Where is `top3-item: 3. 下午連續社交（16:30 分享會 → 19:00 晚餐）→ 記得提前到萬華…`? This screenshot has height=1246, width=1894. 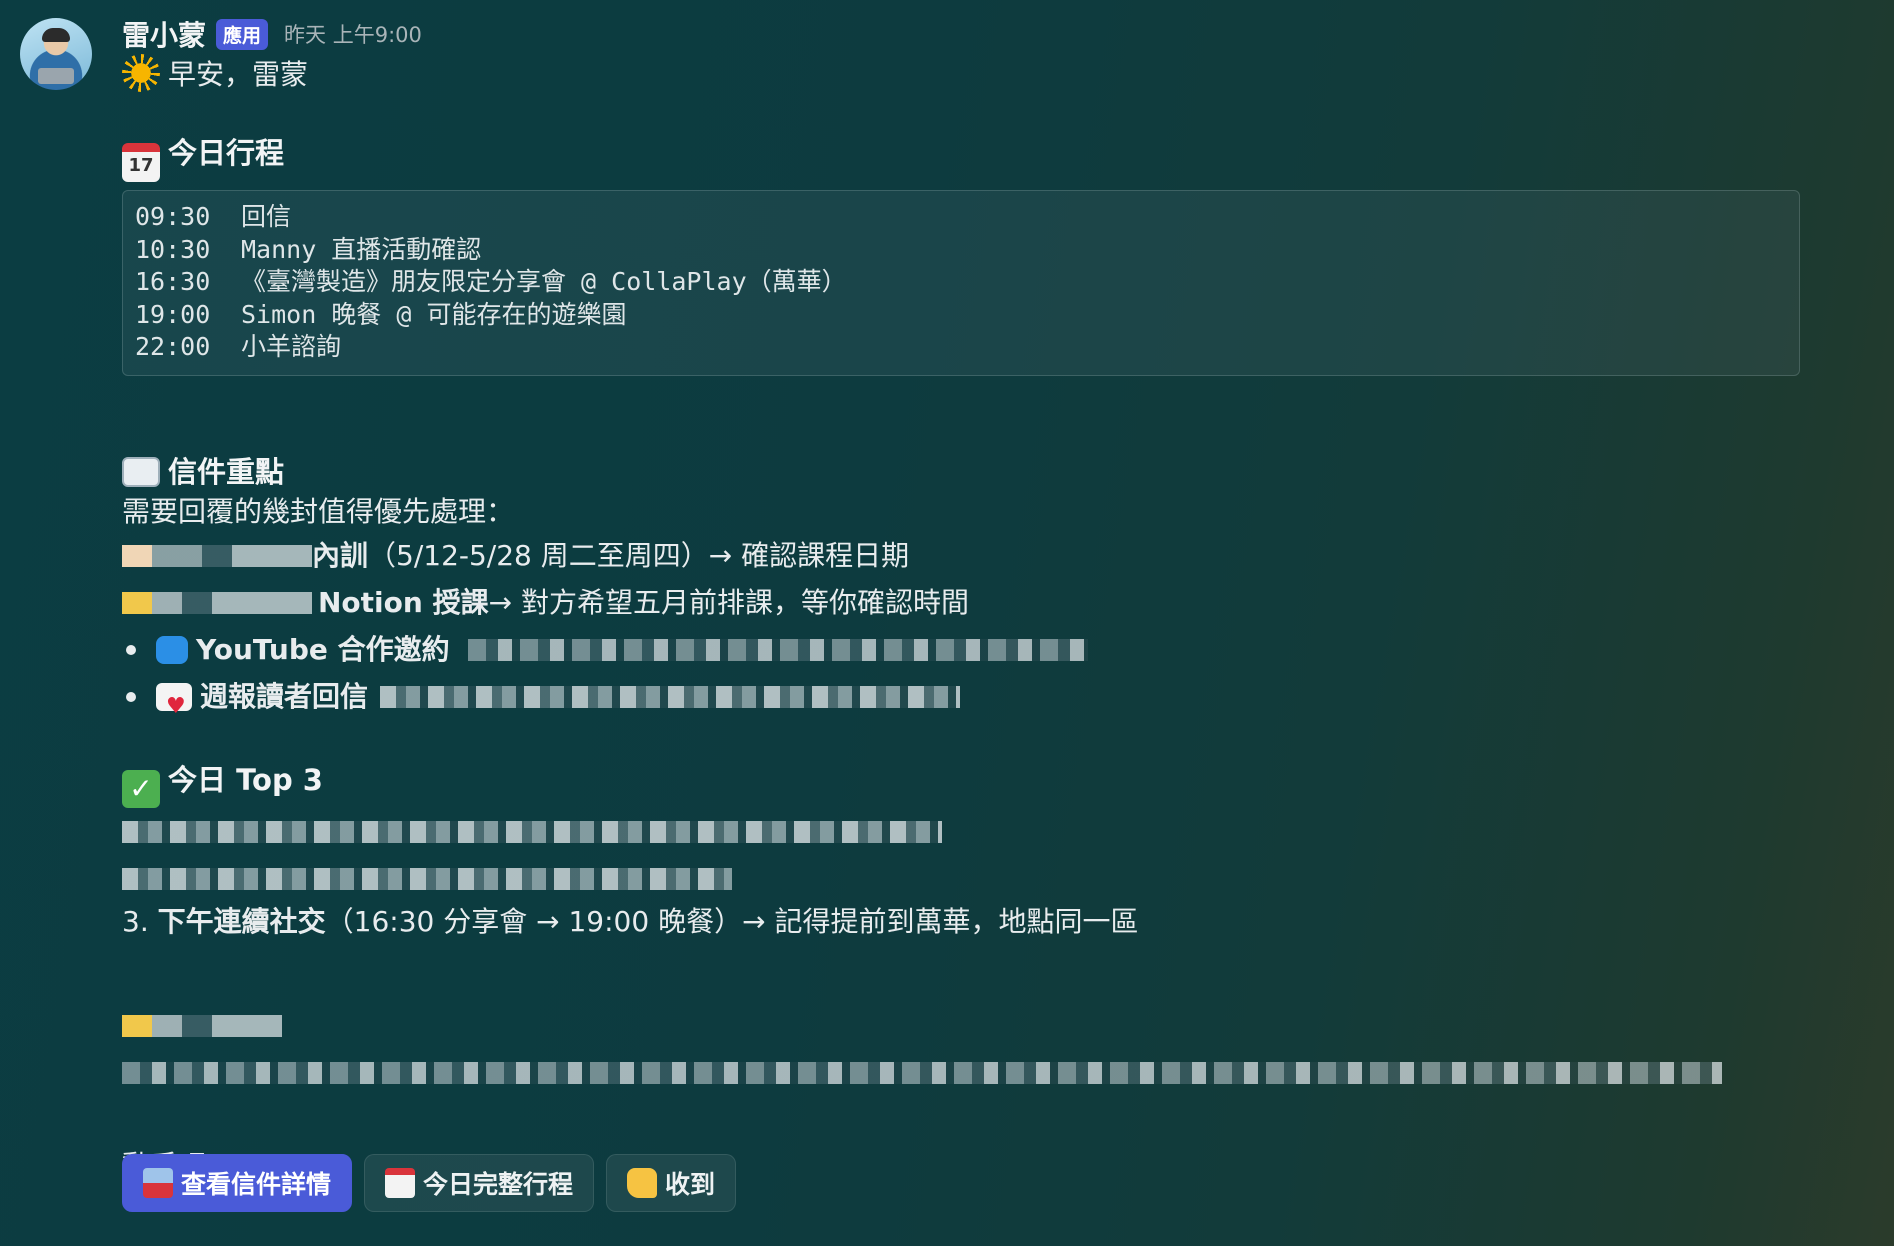
top3-item: 3. 下午連續社交（16:30 分享會 → 19:00 晚餐）→ 記得提前到萬華… is located at coordinates (962, 922).